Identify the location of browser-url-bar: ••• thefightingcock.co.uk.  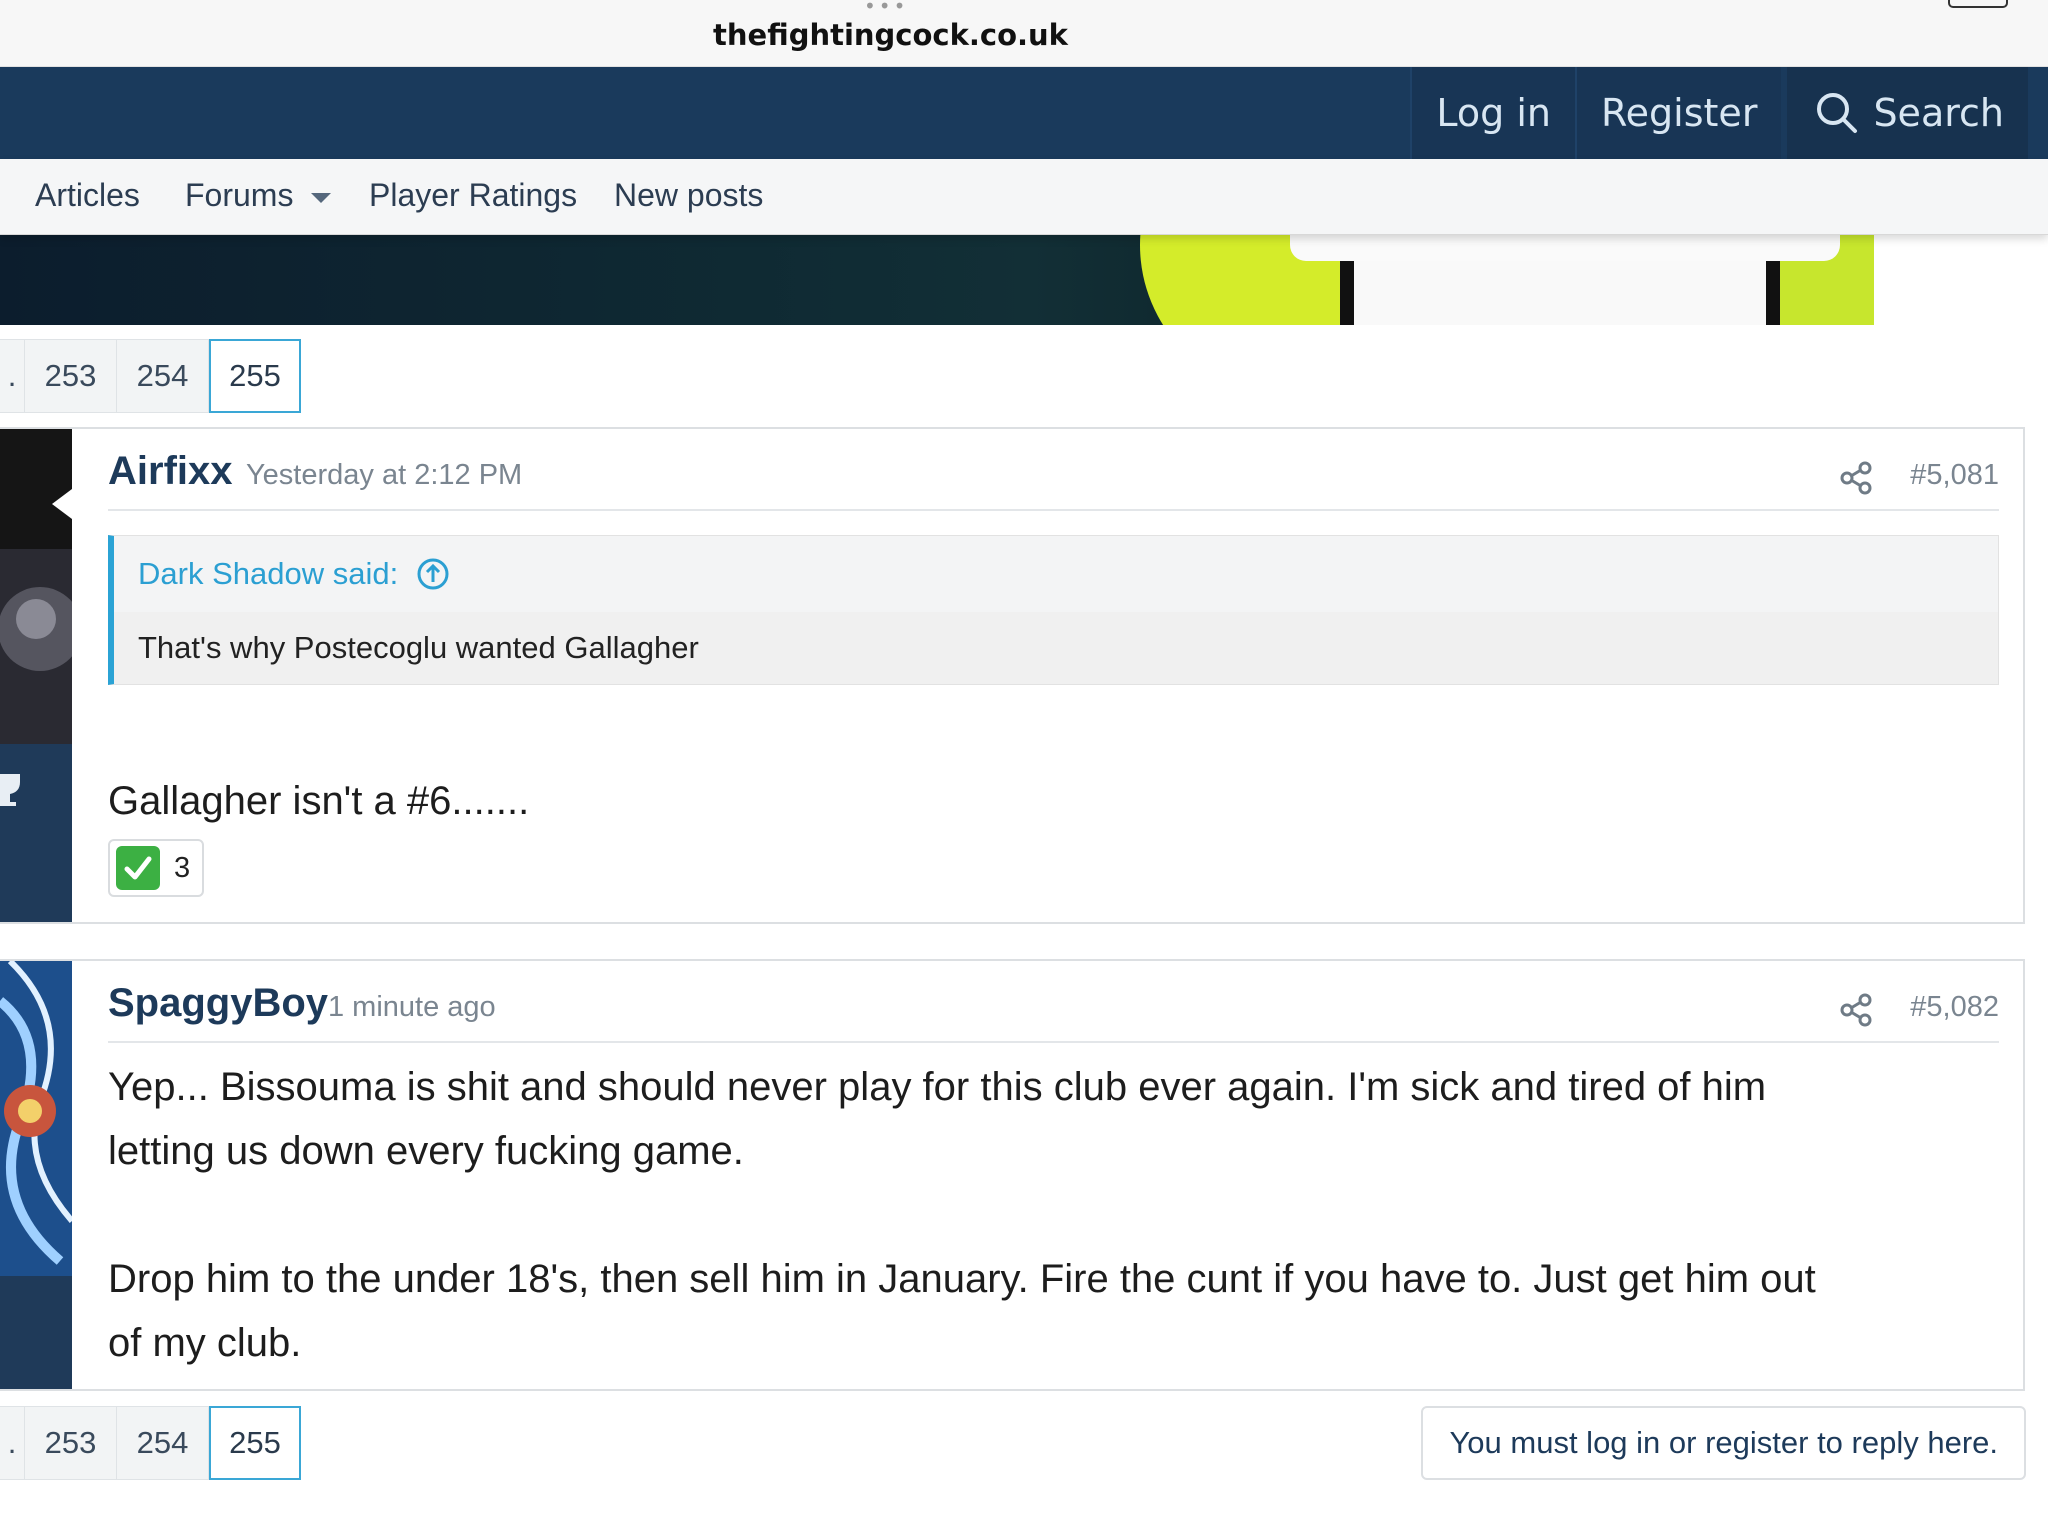
(1024, 33).